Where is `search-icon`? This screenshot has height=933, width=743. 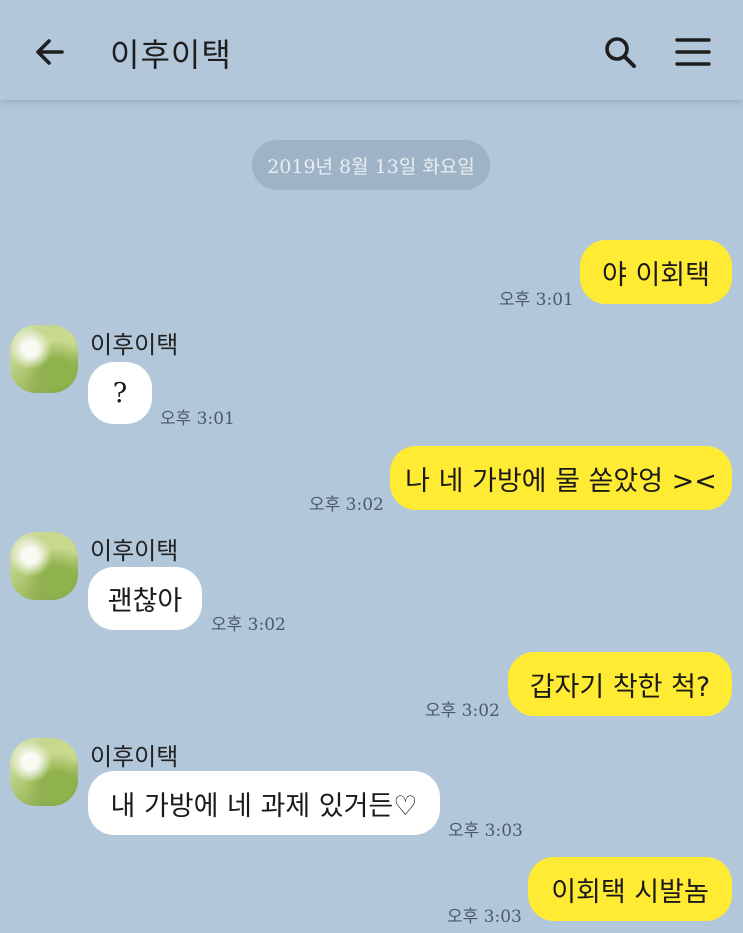
search-icon is located at coordinates (620, 52).